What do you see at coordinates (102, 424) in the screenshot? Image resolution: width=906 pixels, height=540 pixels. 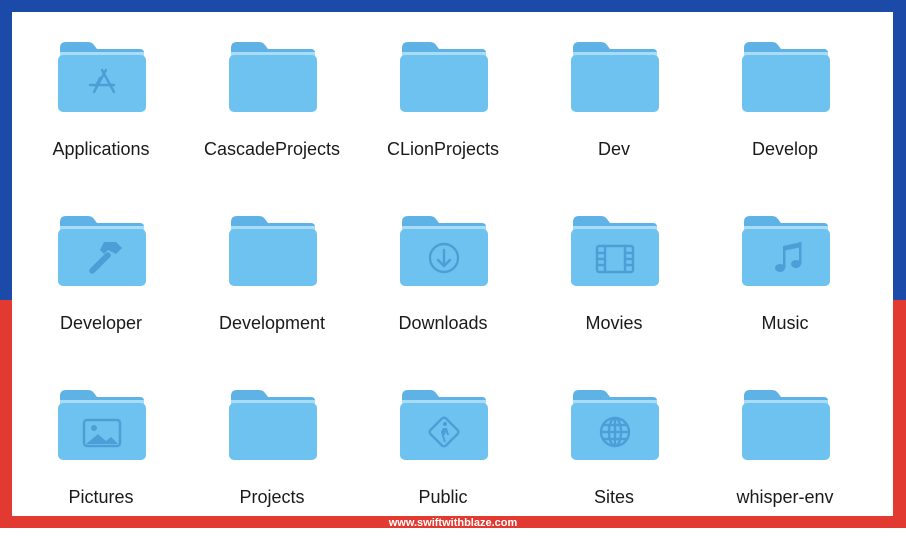 I see `folder-photo-icon` at bounding box center [102, 424].